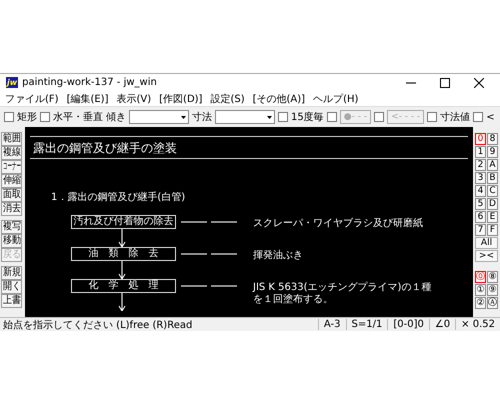 The width and height of the screenshot is (500, 400). Describe the element at coordinates (367, 324) in the screenshot. I see `status-field: S=1/1` at that location.